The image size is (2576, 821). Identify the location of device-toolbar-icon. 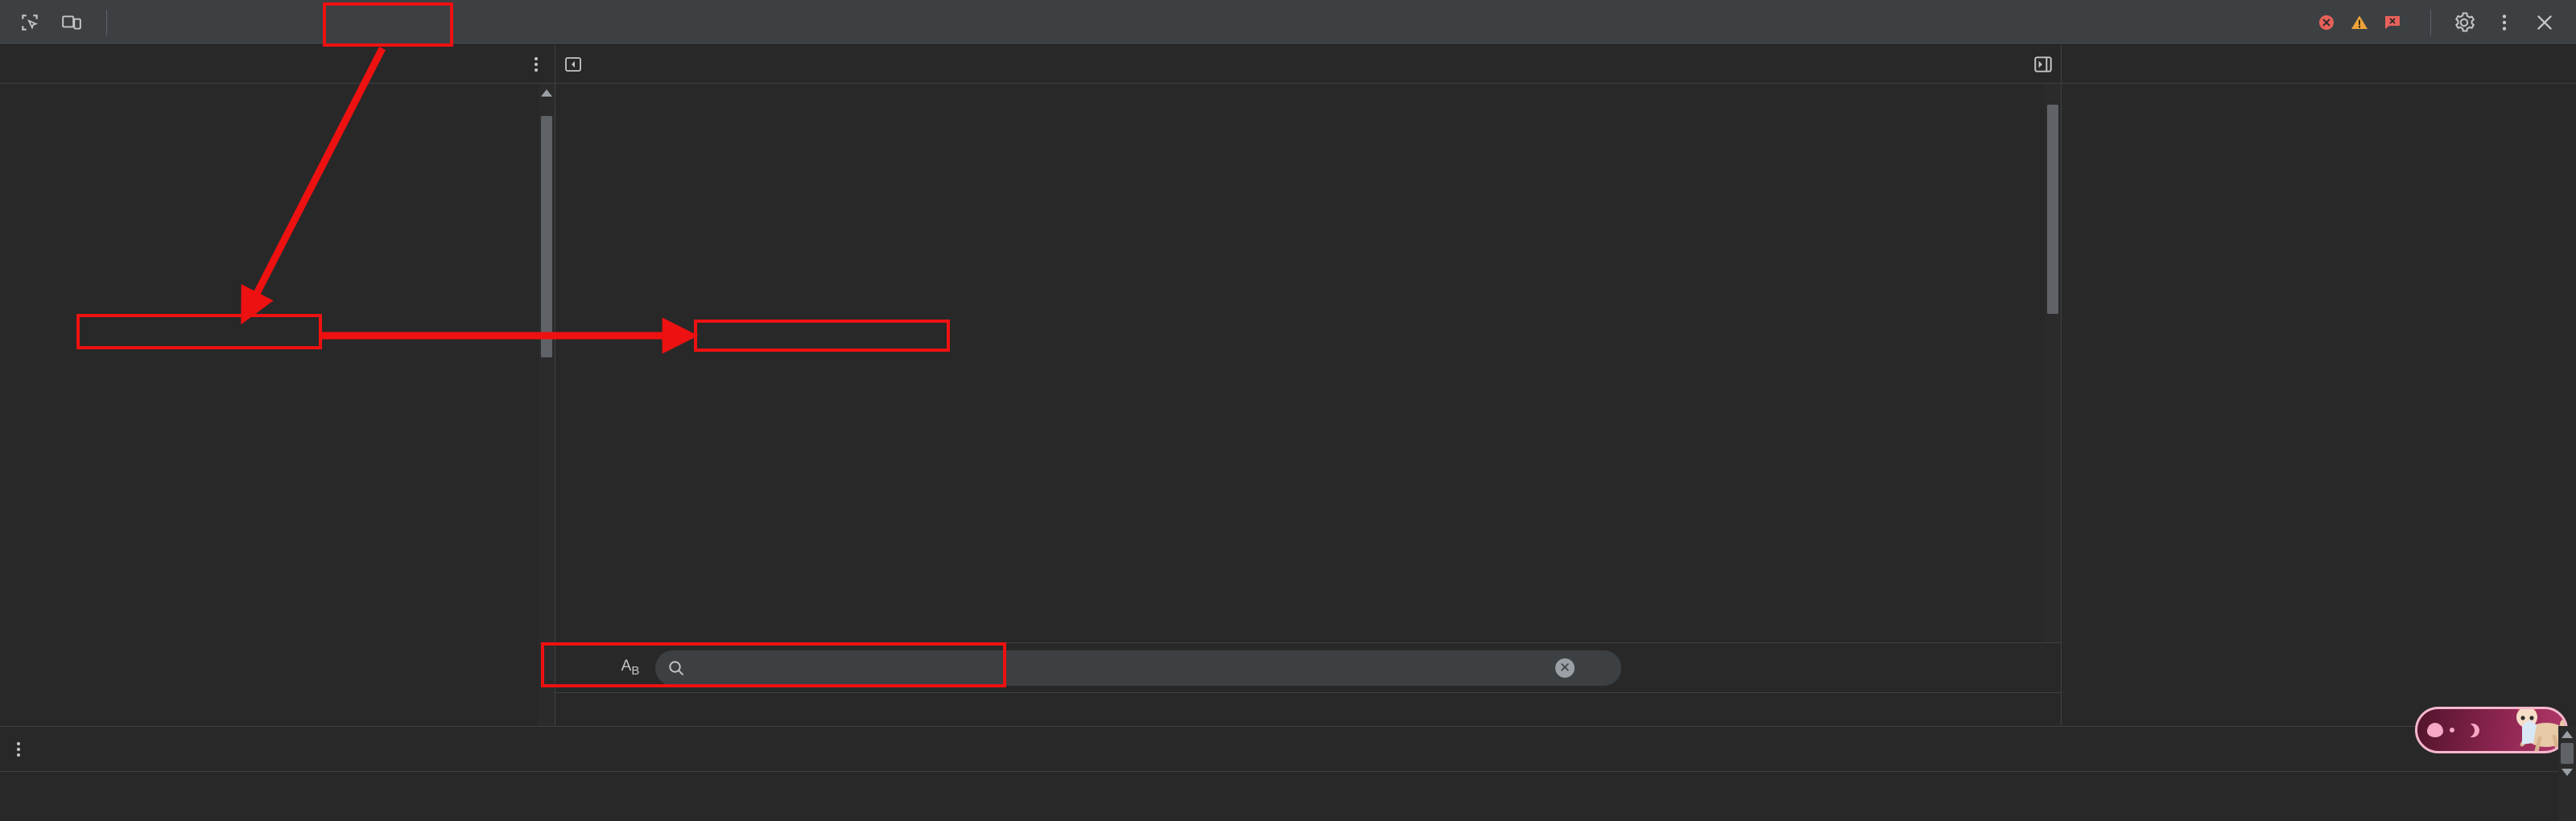
(71, 23).